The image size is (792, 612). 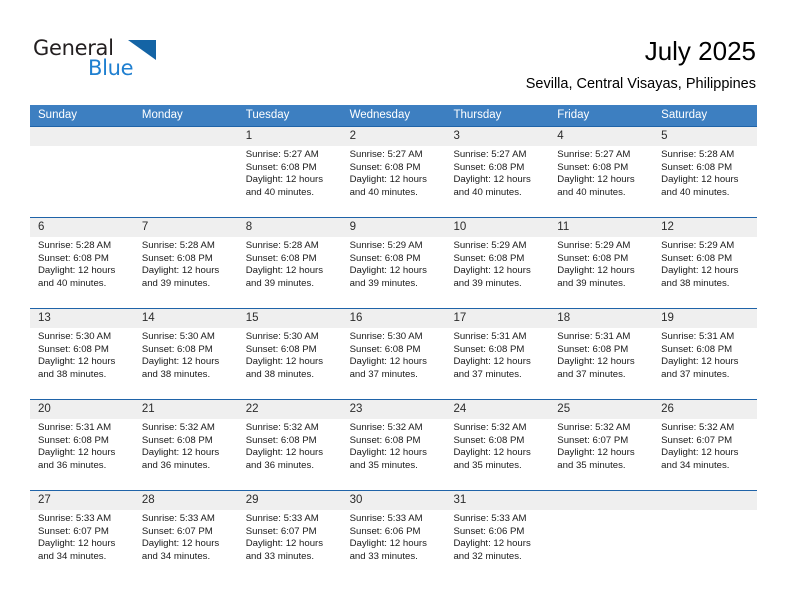 What do you see at coordinates (601, 227) in the screenshot?
I see `day-number-band: 11` at bounding box center [601, 227].